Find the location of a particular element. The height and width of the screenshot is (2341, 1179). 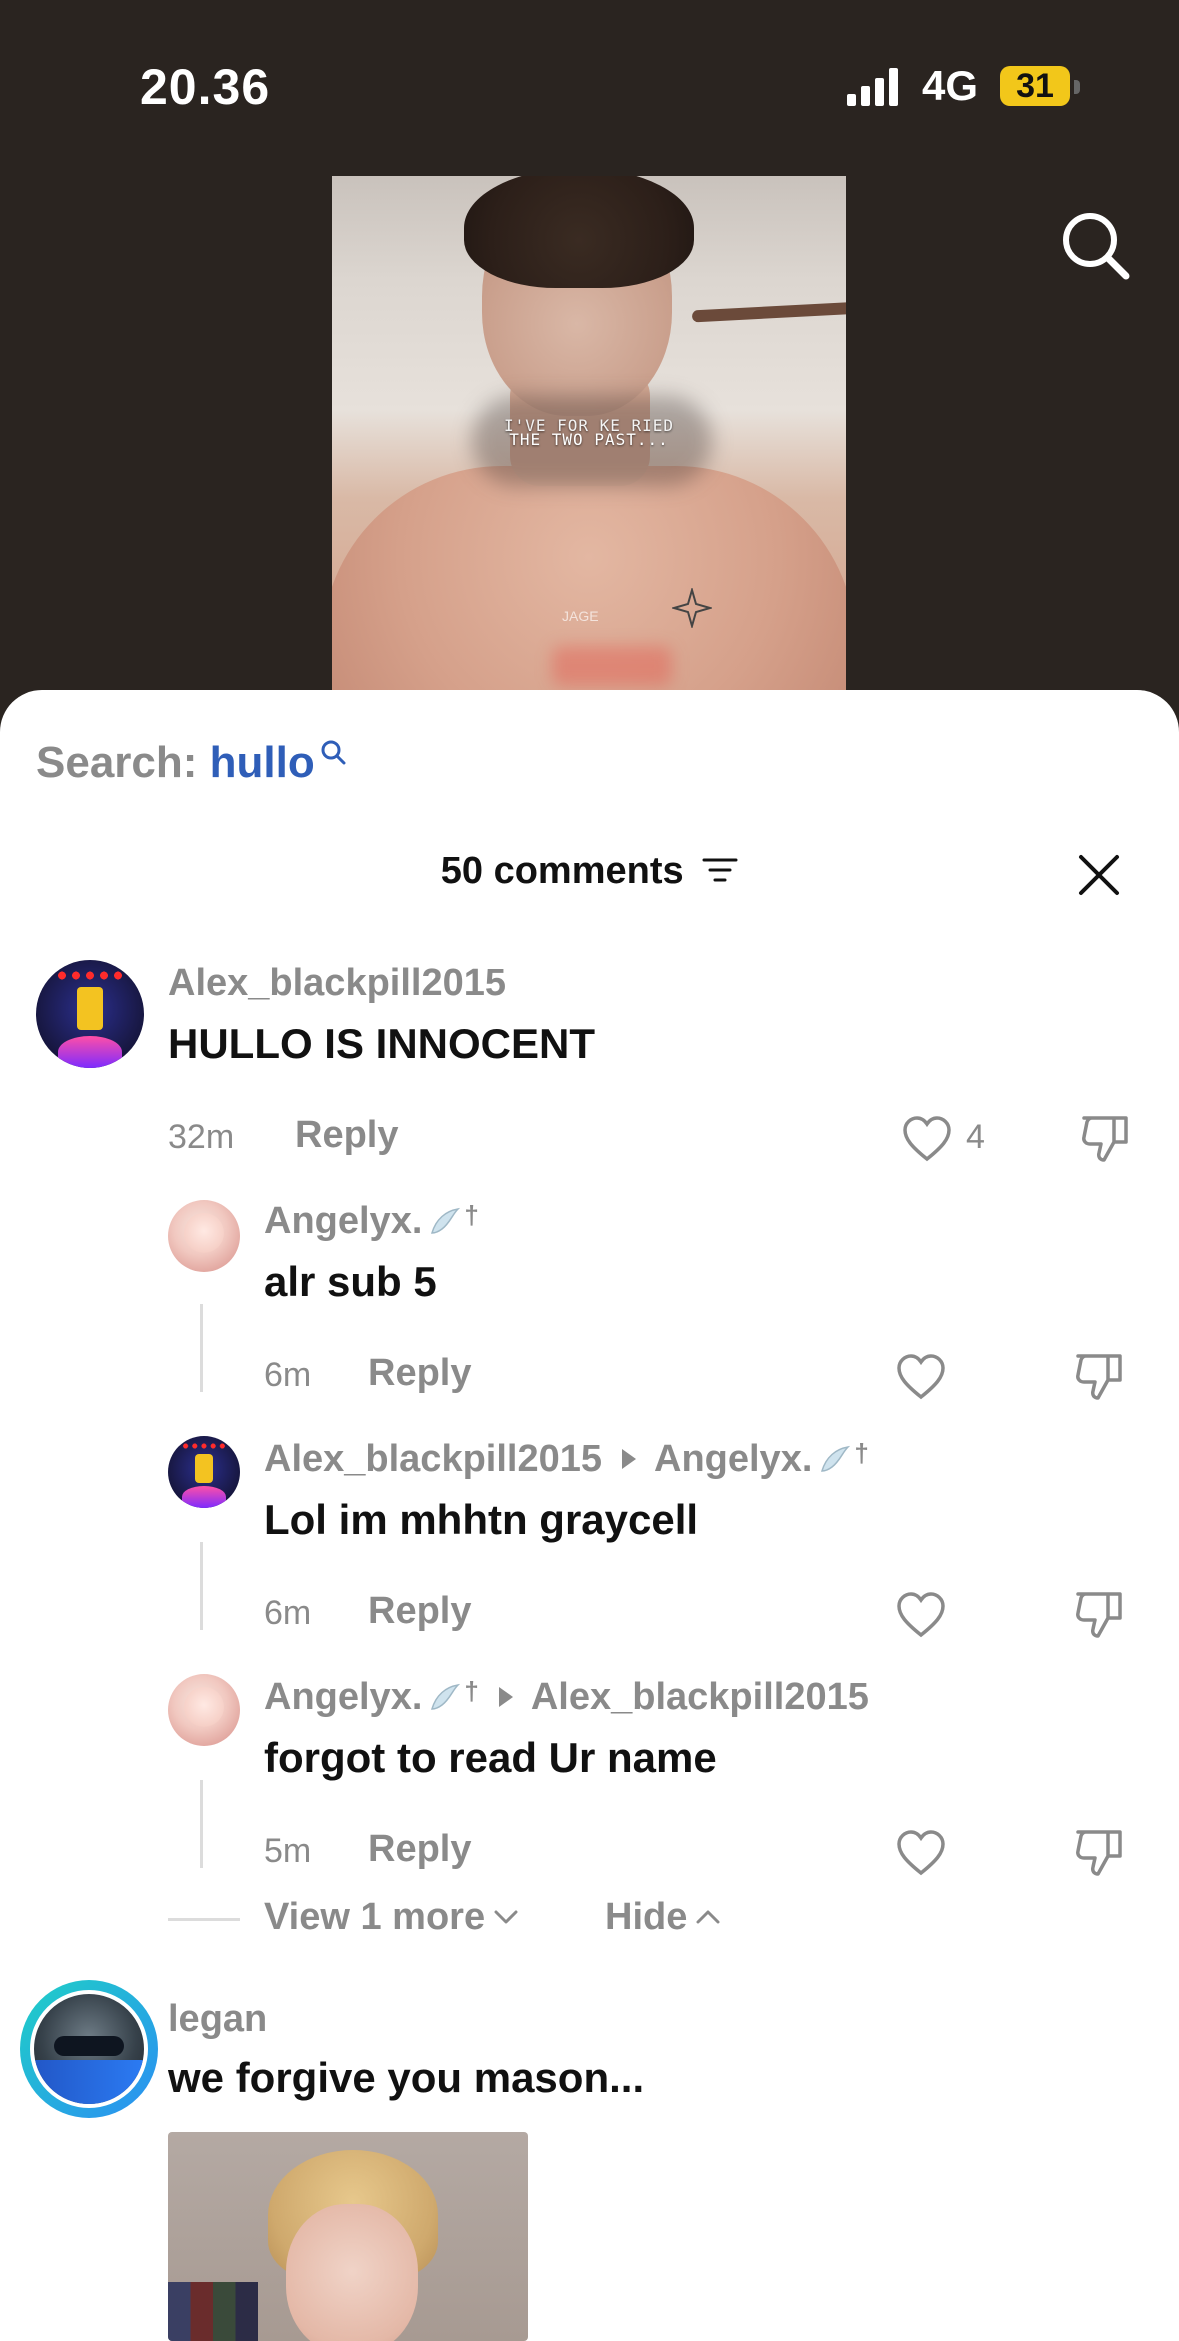

video-preview: I'VE FOR KE RIED THE TWO PAST... JAGE is located at coordinates (589, 436).